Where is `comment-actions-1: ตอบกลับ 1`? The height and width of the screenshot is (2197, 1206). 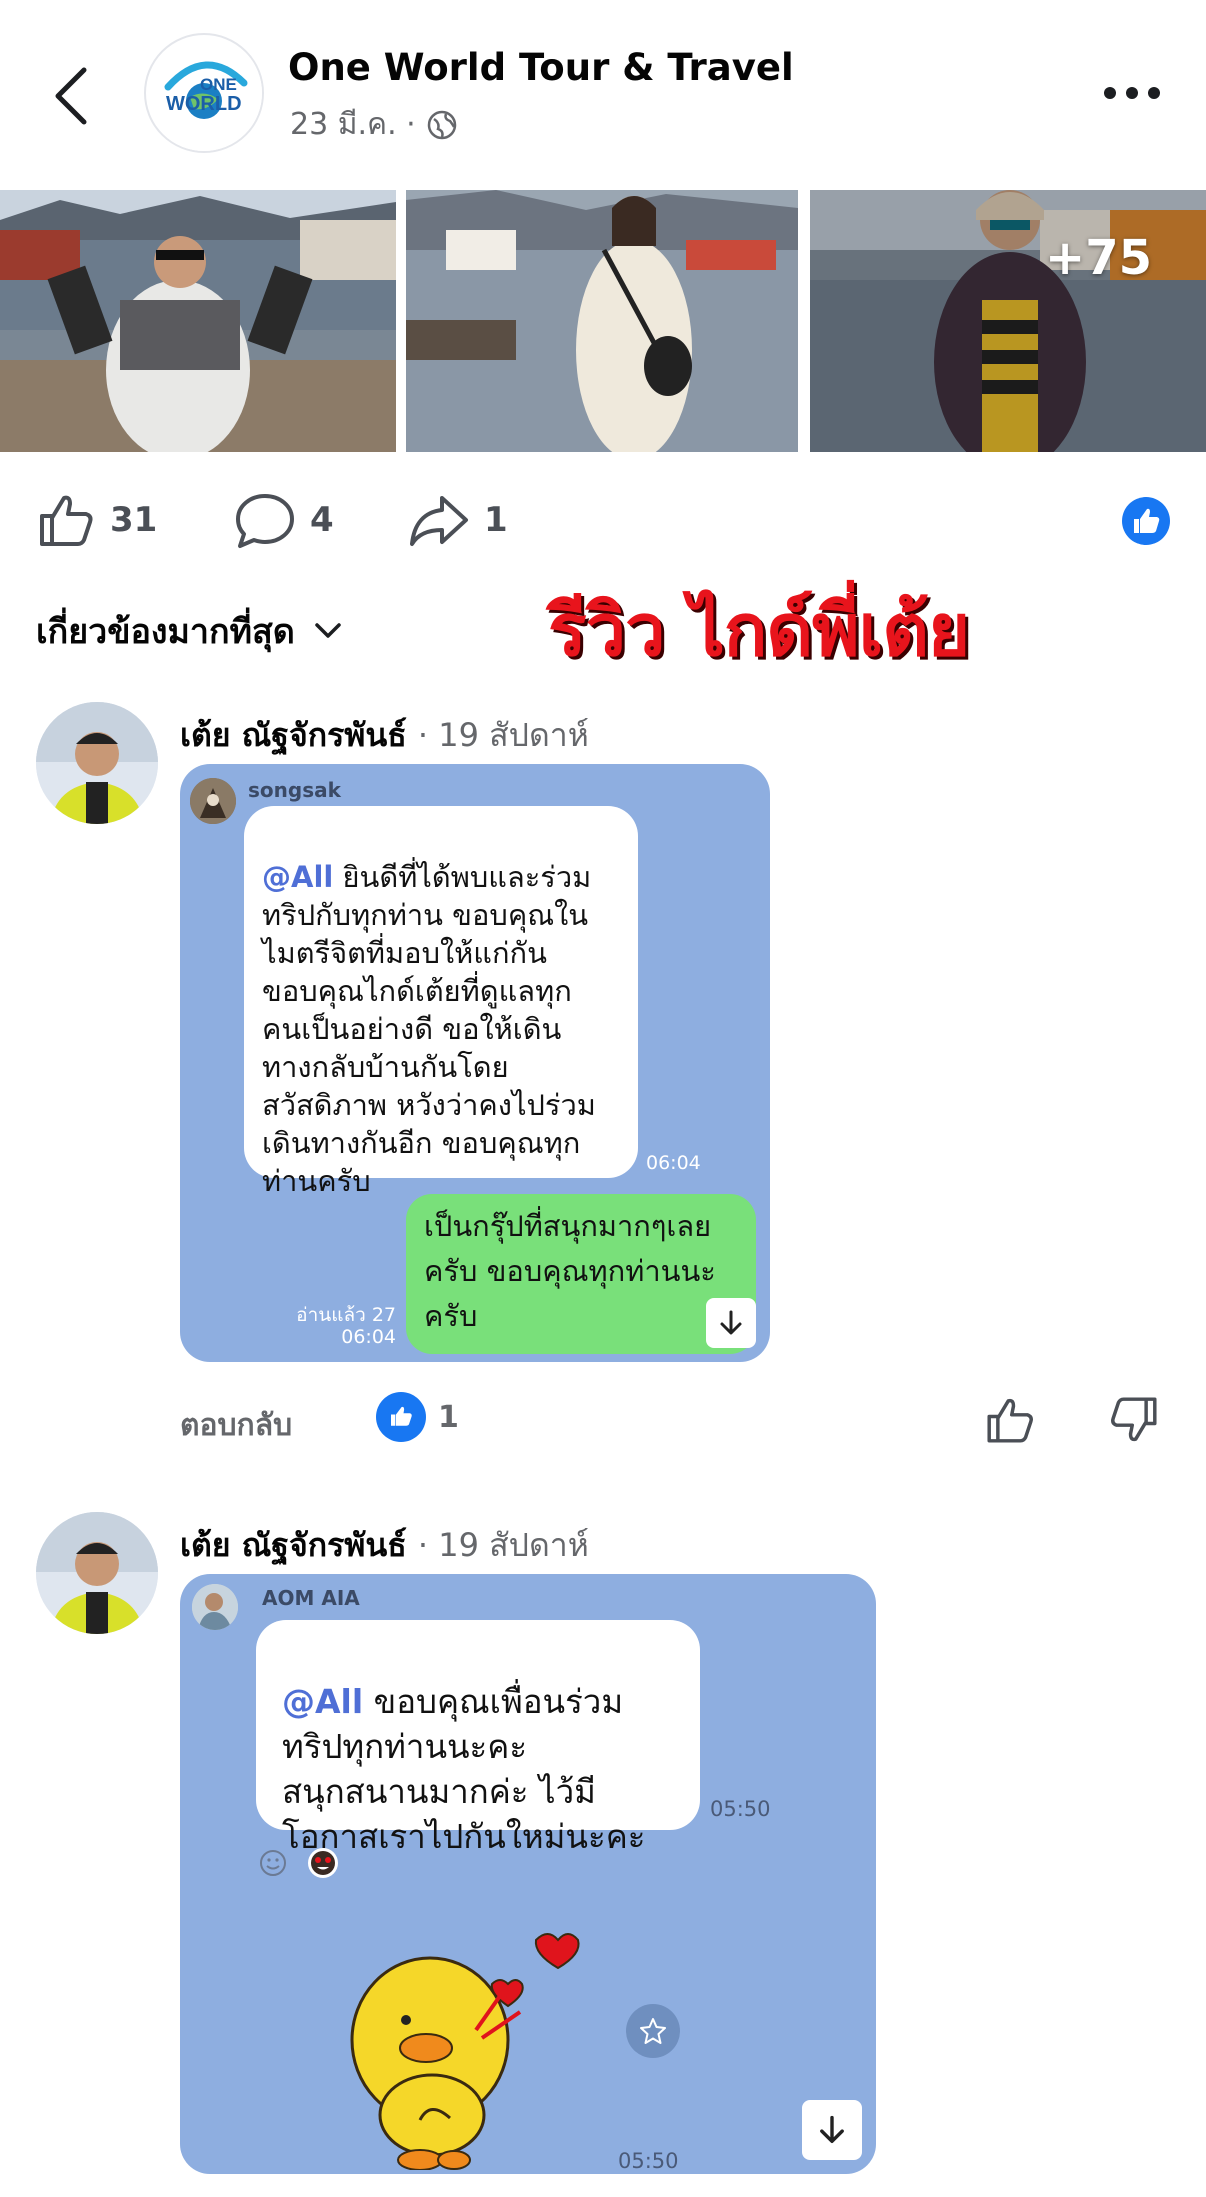 comment-actions-1: ตอบกลับ 1 is located at coordinates (680, 1423).